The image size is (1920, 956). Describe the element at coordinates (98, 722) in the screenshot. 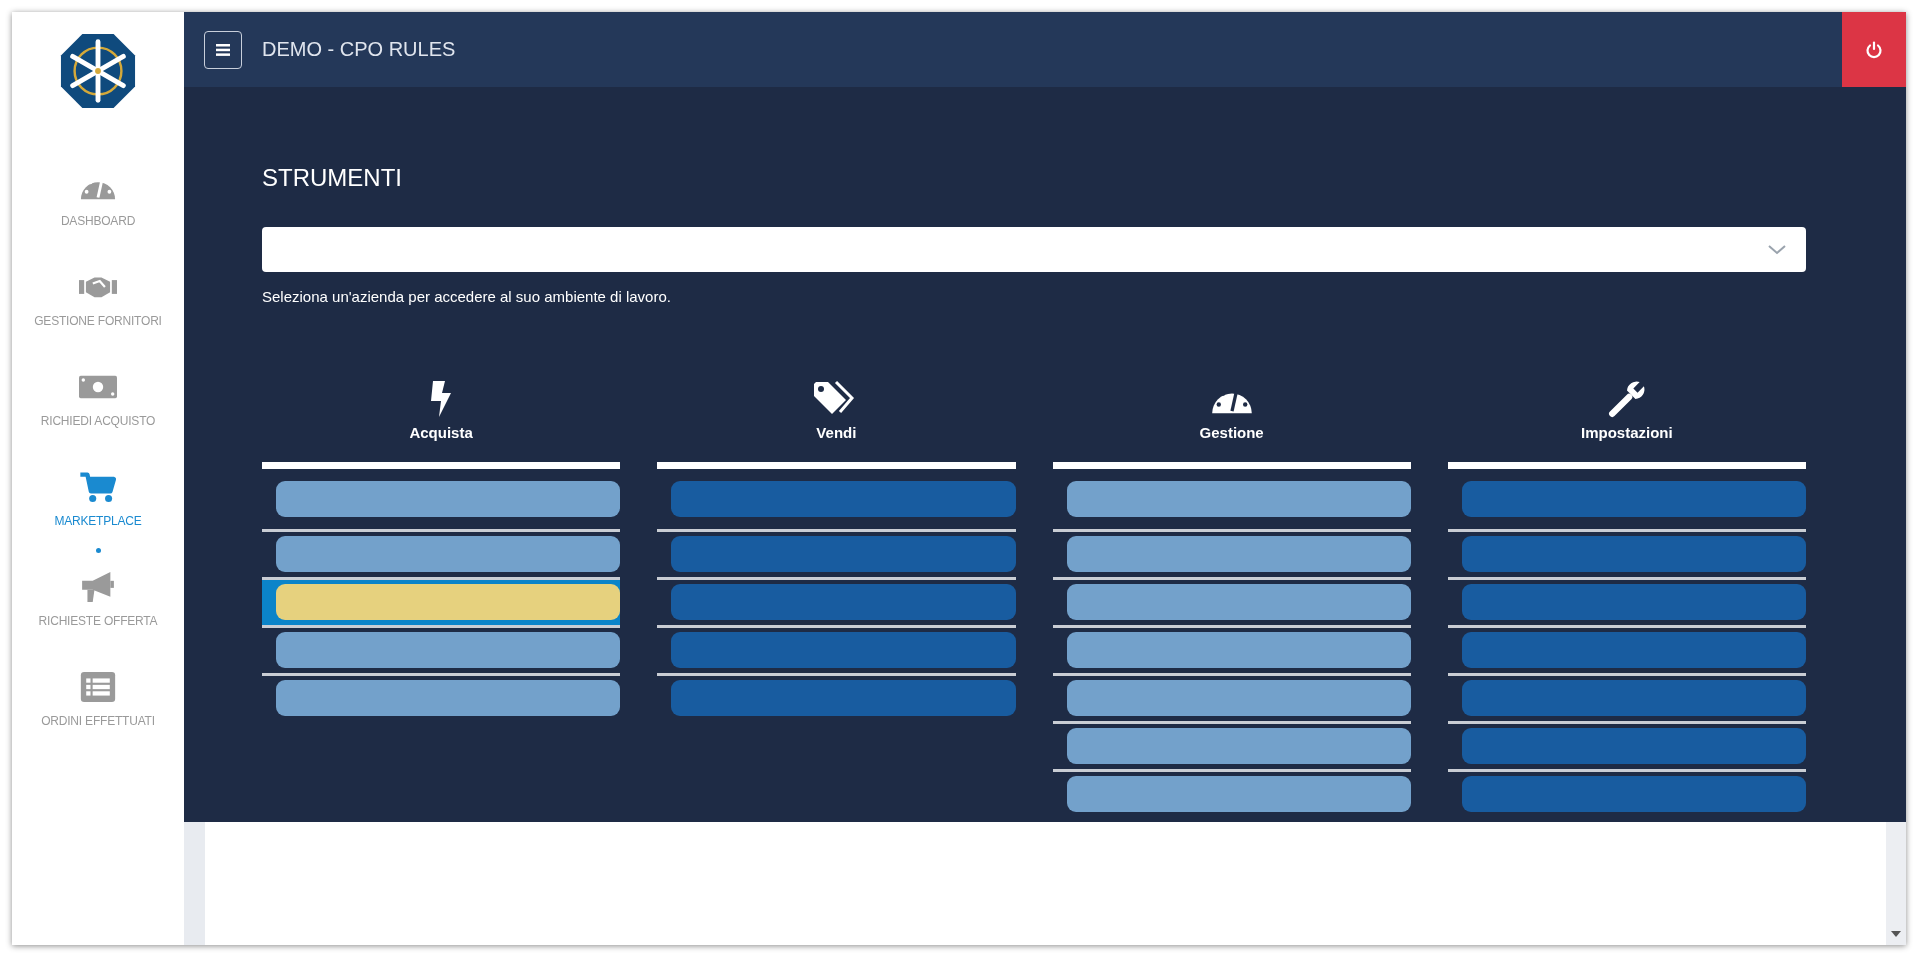

I see `sidebar-item: ORDINI EFFETTUATI` at that location.